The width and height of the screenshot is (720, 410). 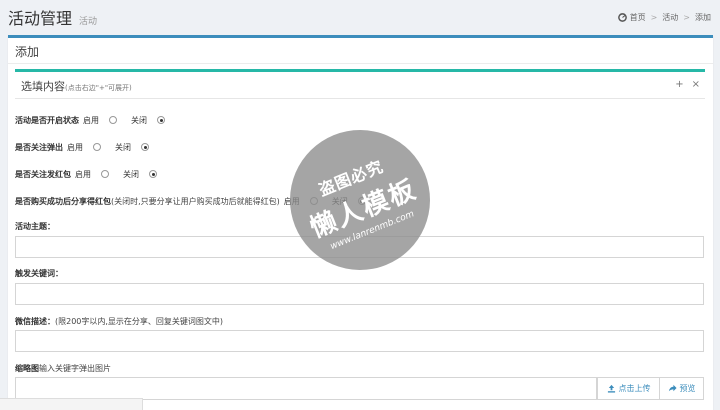 What do you see at coordinates (139, 321) in the screenshot?
I see `wechat-desc-note: (限200字以内,显示在分享、回复关键词图文中)` at bounding box center [139, 321].